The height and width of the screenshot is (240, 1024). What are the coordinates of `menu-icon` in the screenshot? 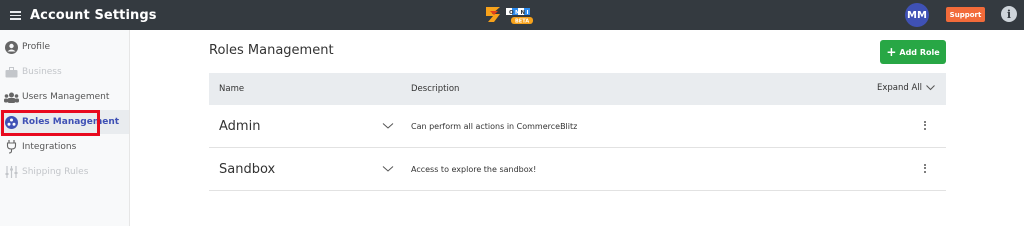 It's located at (15, 15).